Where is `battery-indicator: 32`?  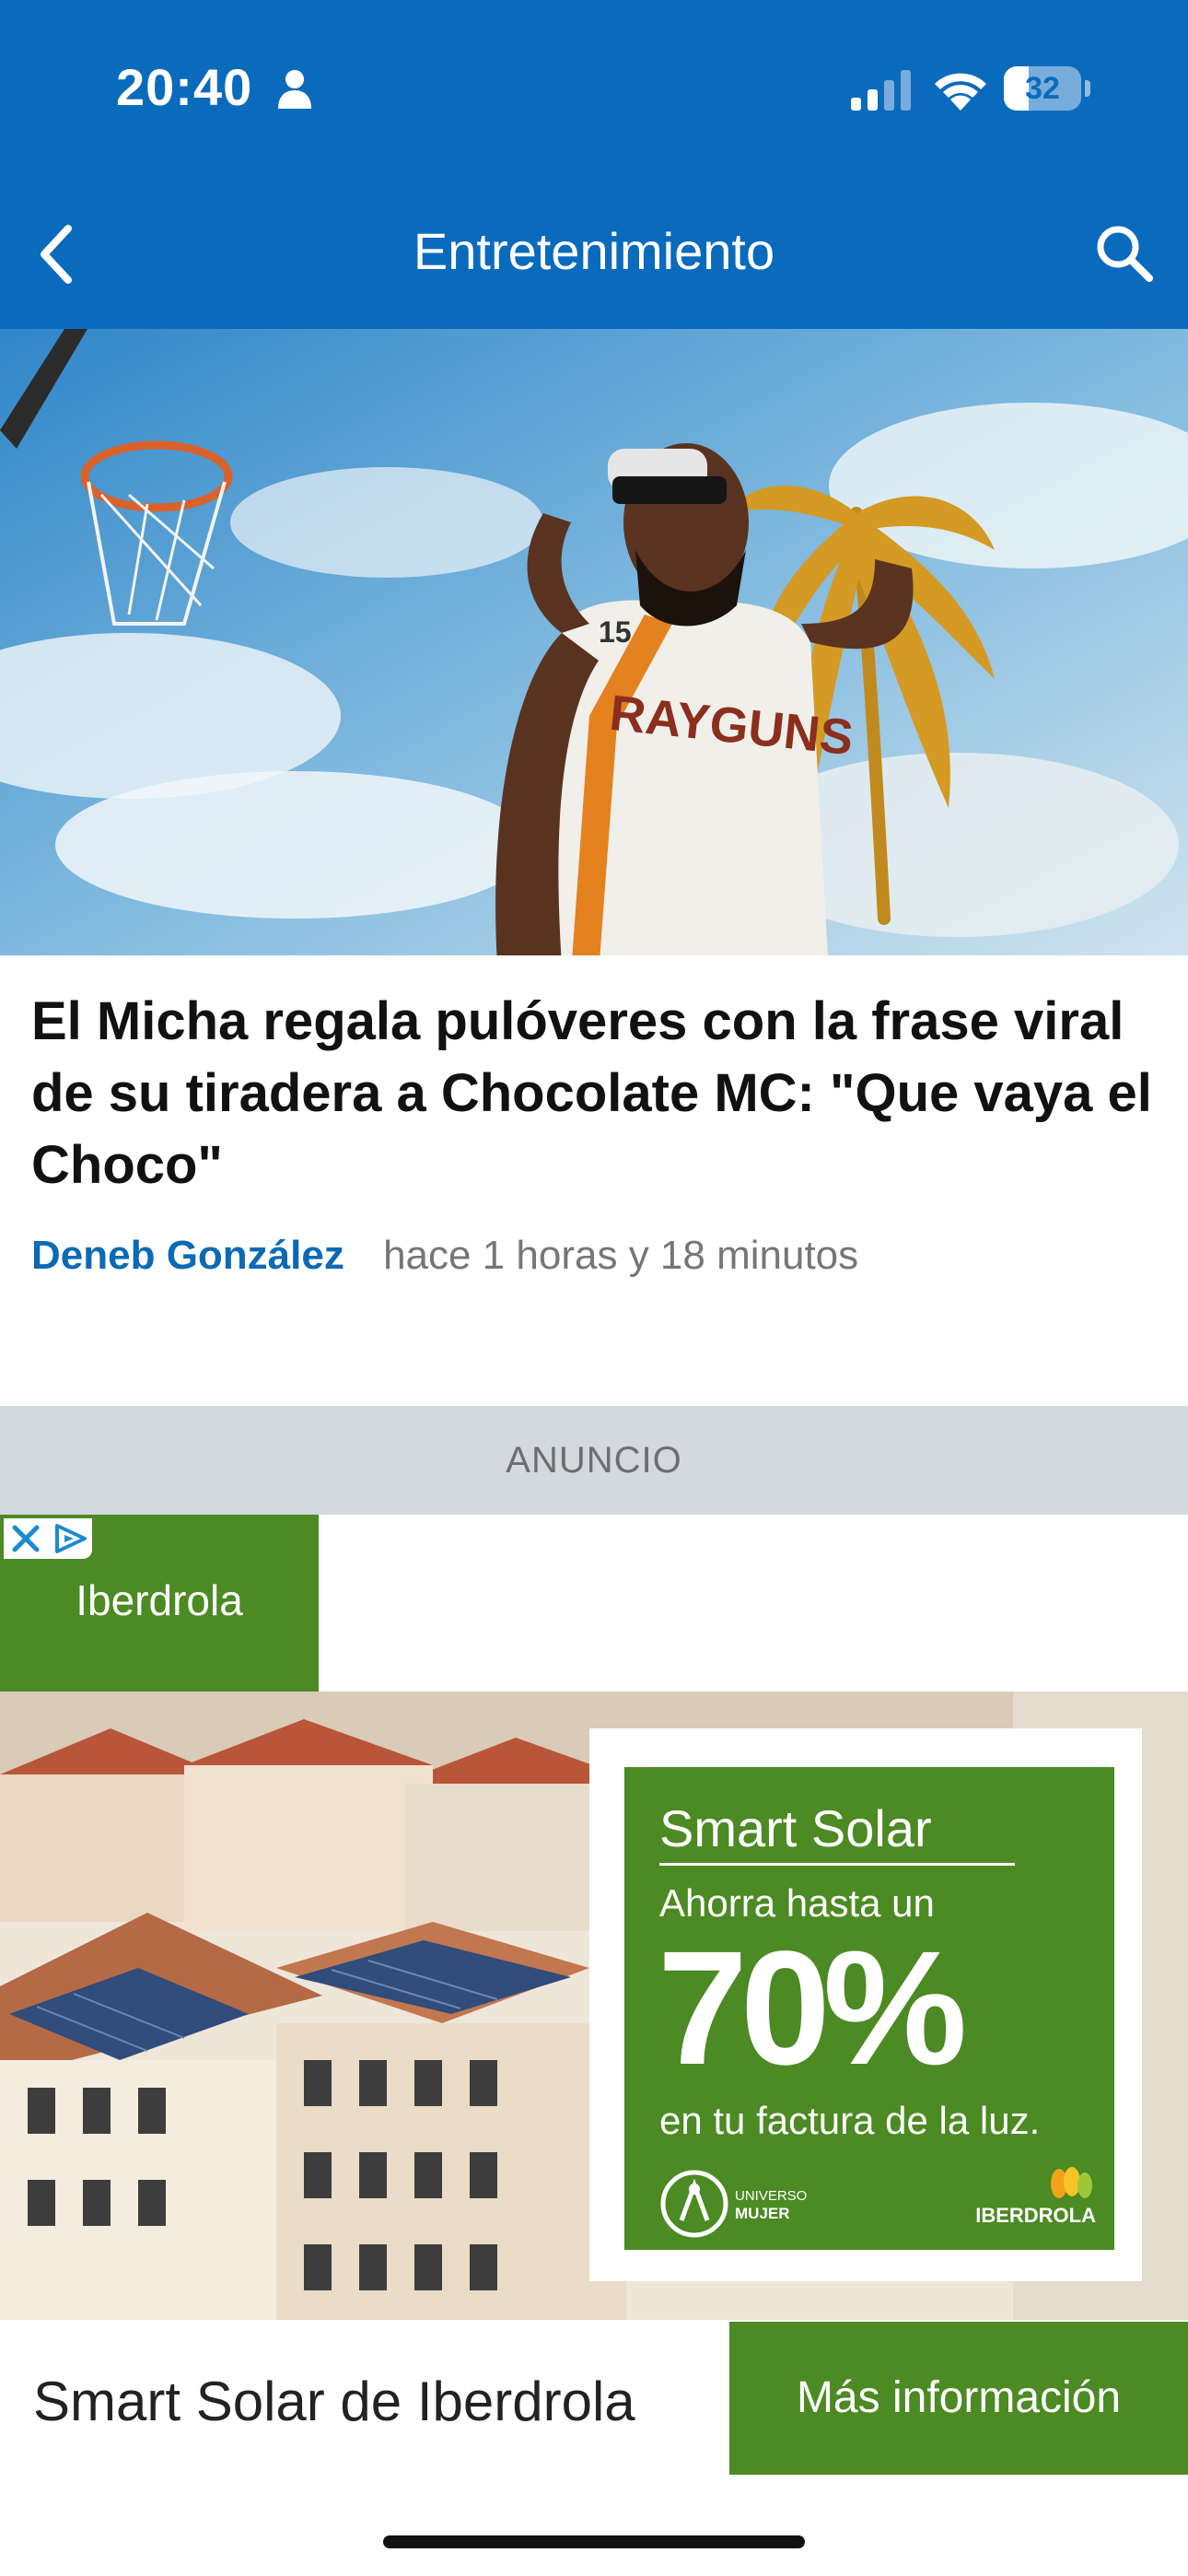 battery-indicator: 32 is located at coordinates (1047, 88).